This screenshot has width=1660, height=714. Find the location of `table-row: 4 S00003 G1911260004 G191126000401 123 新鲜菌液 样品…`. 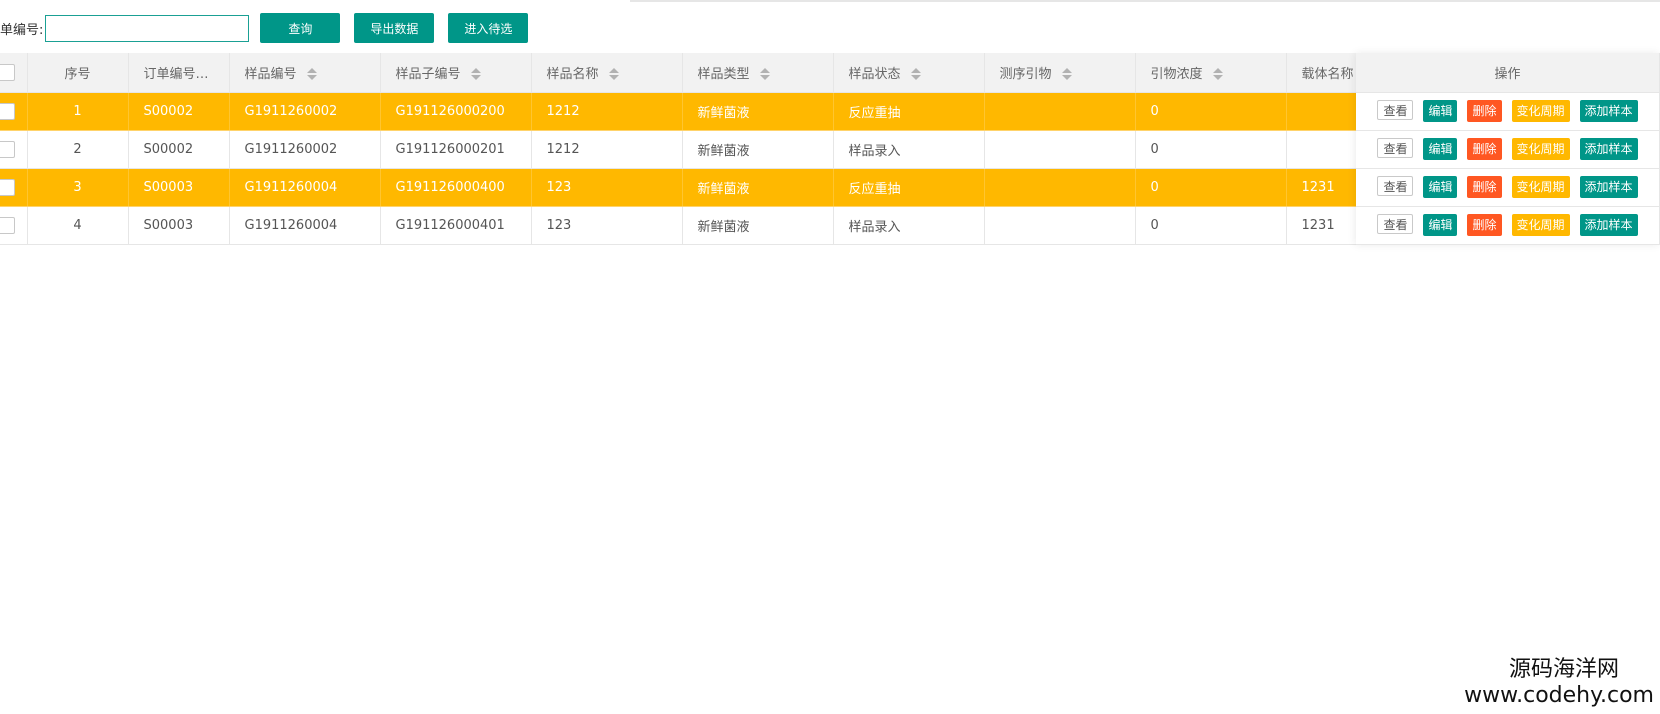

table-row: 4 S00003 G1911260004 G191126000401 123 新鲜菌液 样品… is located at coordinates (719, 225).